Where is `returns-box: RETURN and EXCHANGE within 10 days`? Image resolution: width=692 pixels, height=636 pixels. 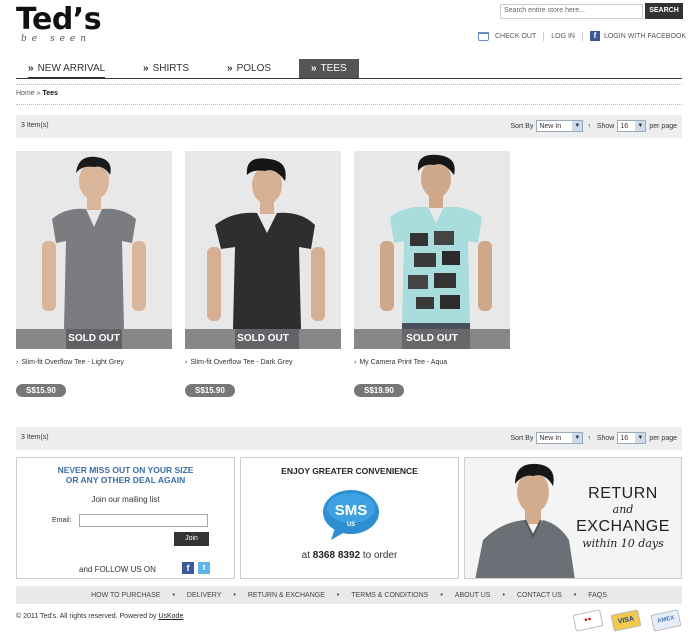 returns-box: RETURN and EXCHANGE within 10 days is located at coordinates (573, 518).